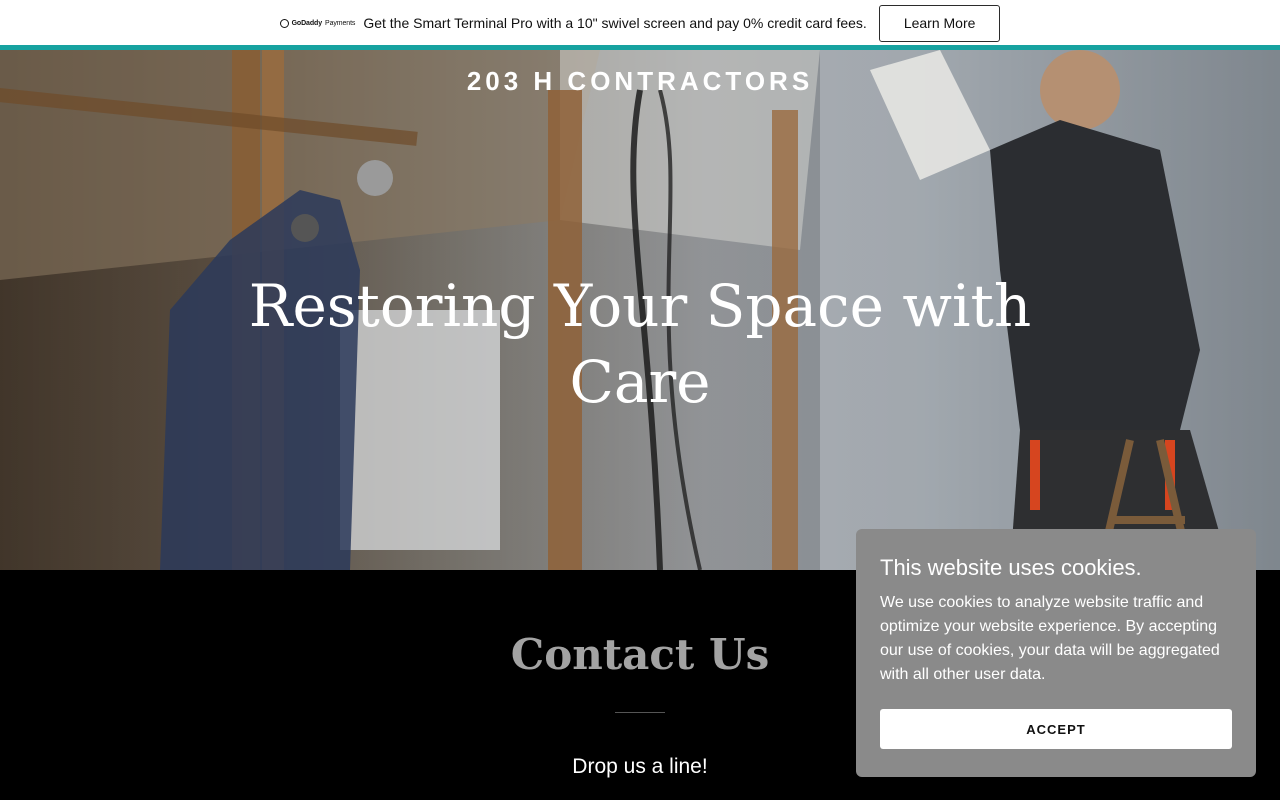  I want to click on site-title: 203 H CONTRACTORS, so click(640, 81).